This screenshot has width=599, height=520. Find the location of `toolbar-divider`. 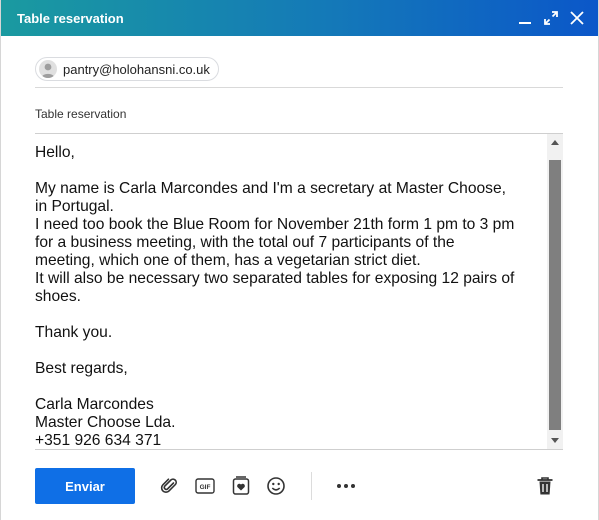

toolbar-divider is located at coordinates (311, 486).